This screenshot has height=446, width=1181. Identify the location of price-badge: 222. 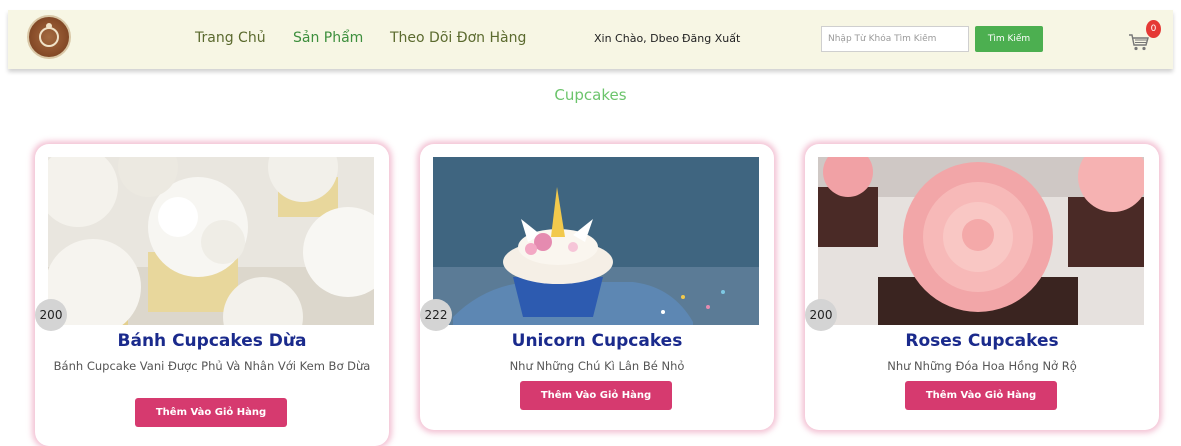
(436, 315).